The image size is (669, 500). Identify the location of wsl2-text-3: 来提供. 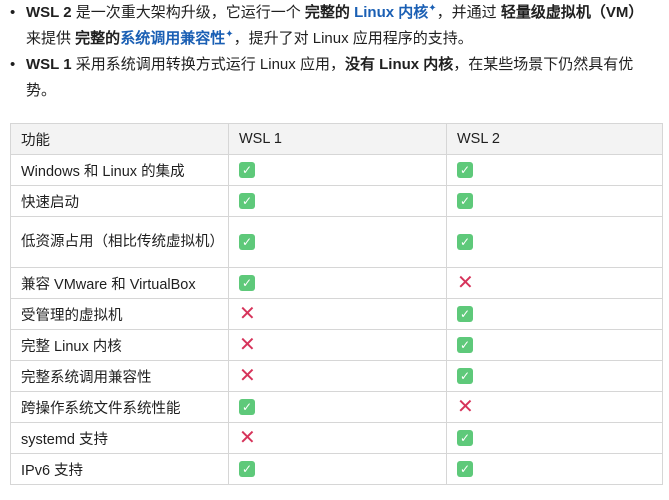
(51, 38).